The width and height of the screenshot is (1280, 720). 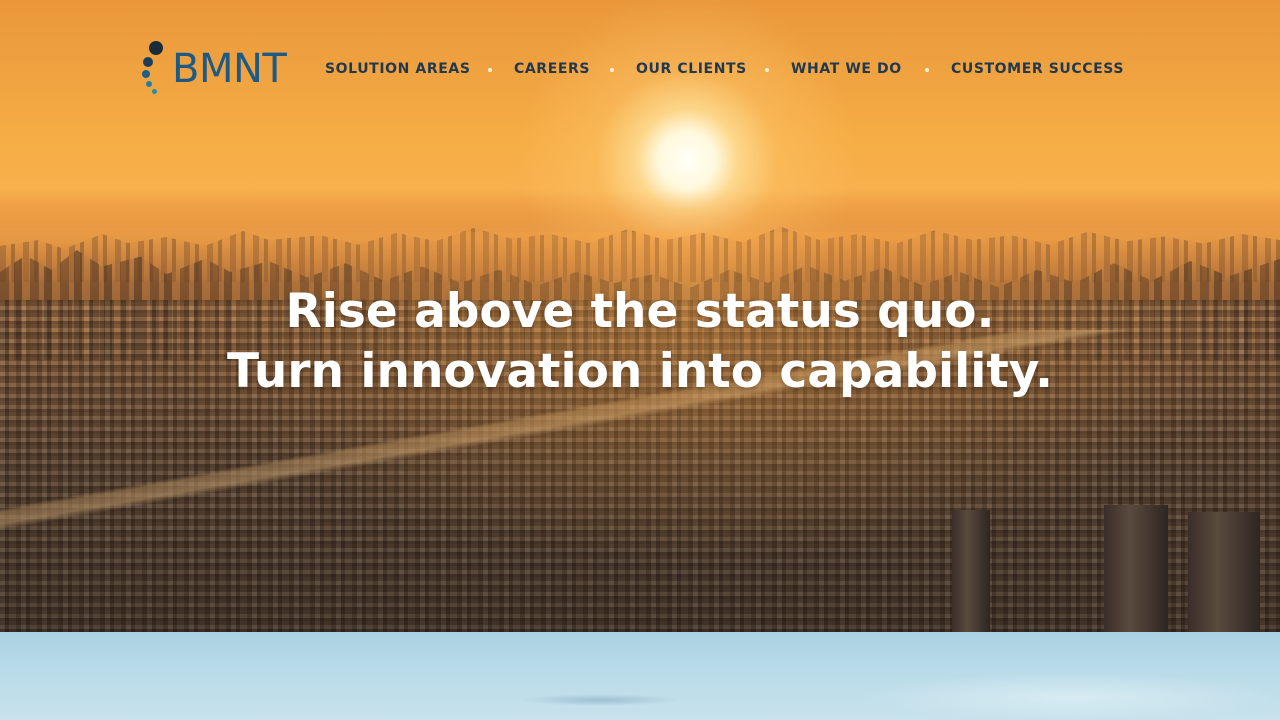 What do you see at coordinates (1037, 69) in the screenshot?
I see `nav-item-customer-success: CUSTOMER SUCCESS` at bounding box center [1037, 69].